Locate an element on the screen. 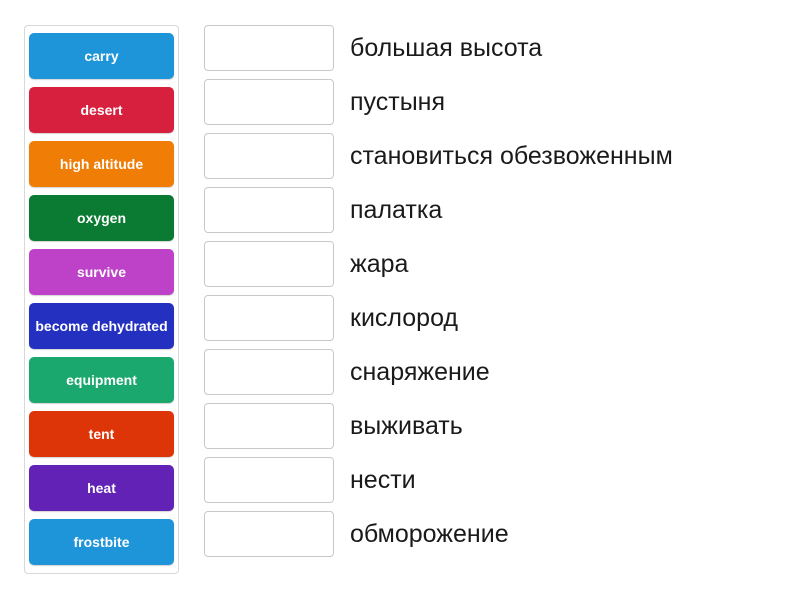 The image size is (800, 600). answer-row: большая высота is located at coordinates (438, 48).